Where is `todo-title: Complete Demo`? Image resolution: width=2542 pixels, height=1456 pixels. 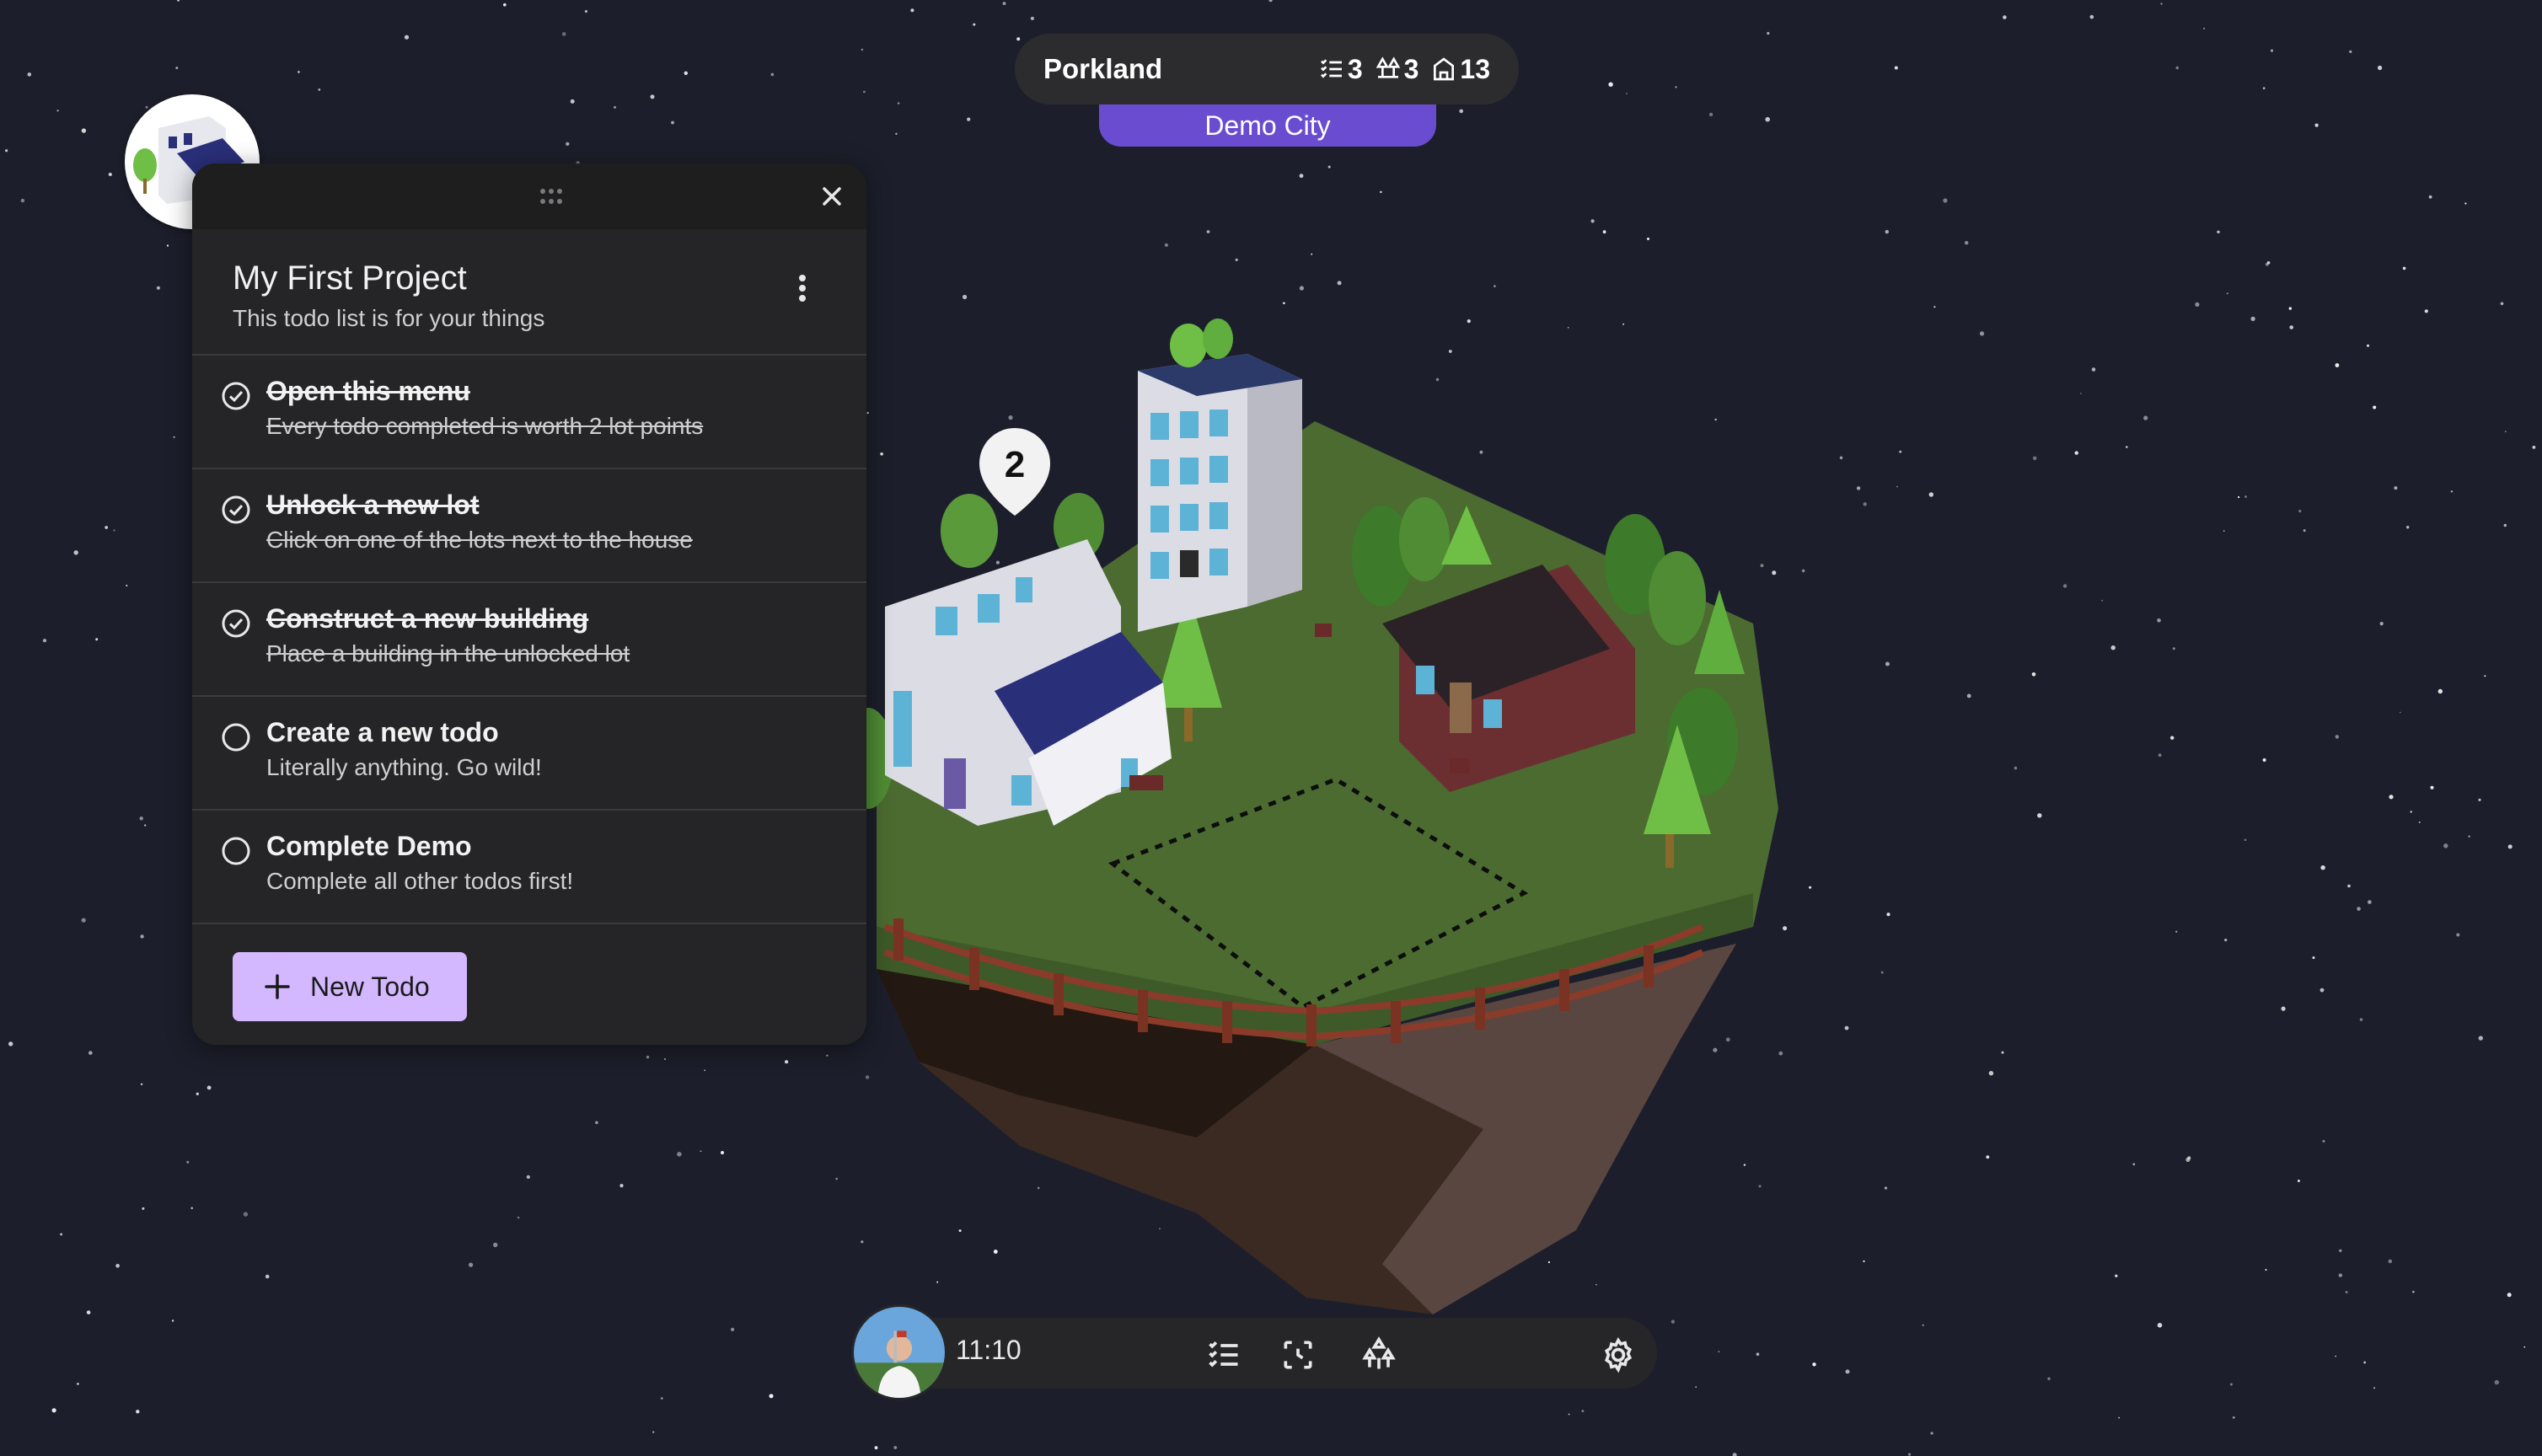 todo-title: Complete Demo is located at coordinates (369, 846).